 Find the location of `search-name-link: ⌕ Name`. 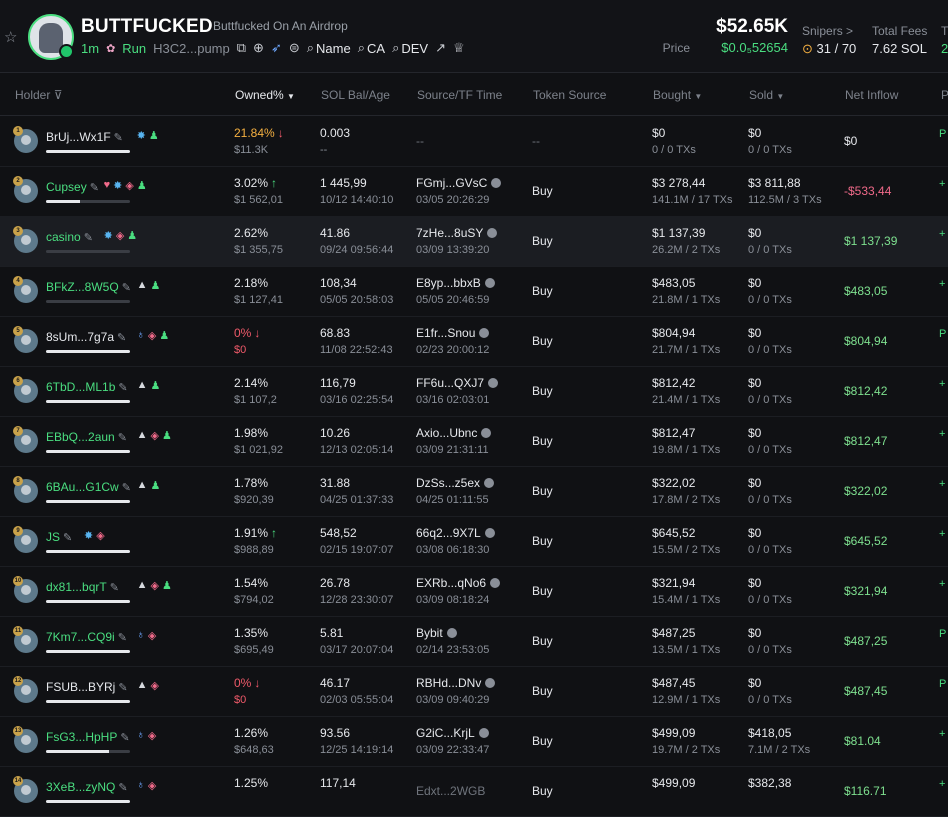

search-name-link: ⌕ Name is located at coordinates (329, 48).